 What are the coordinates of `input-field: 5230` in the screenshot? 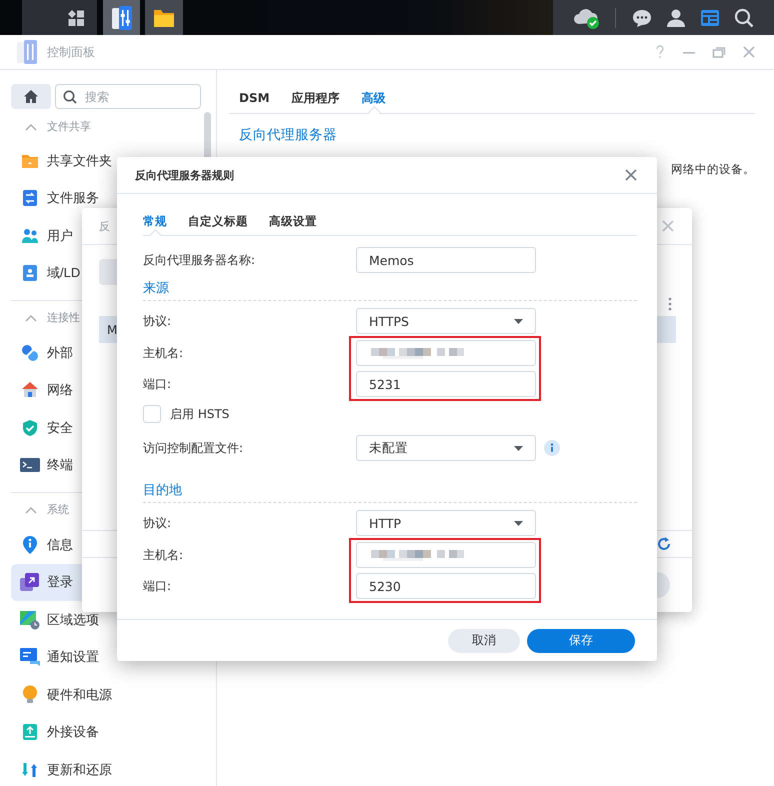 It's located at (446, 586).